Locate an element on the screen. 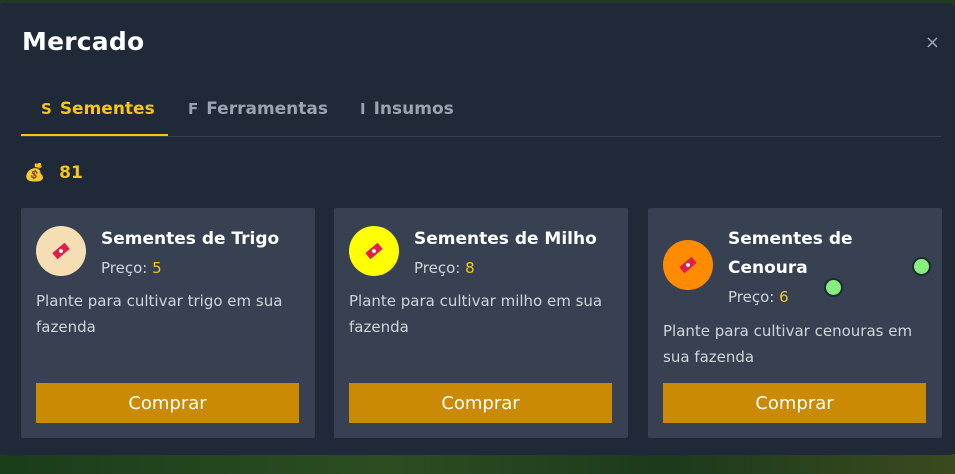  money-bag-icon: 💰 is located at coordinates (35, 173).